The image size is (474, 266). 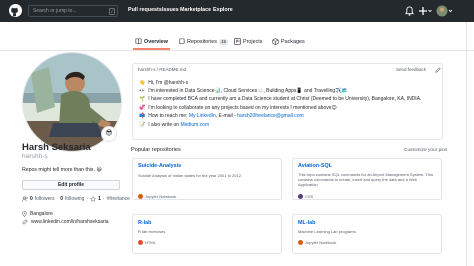 I want to click on github-logo-icon, so click(x=15, y=10).